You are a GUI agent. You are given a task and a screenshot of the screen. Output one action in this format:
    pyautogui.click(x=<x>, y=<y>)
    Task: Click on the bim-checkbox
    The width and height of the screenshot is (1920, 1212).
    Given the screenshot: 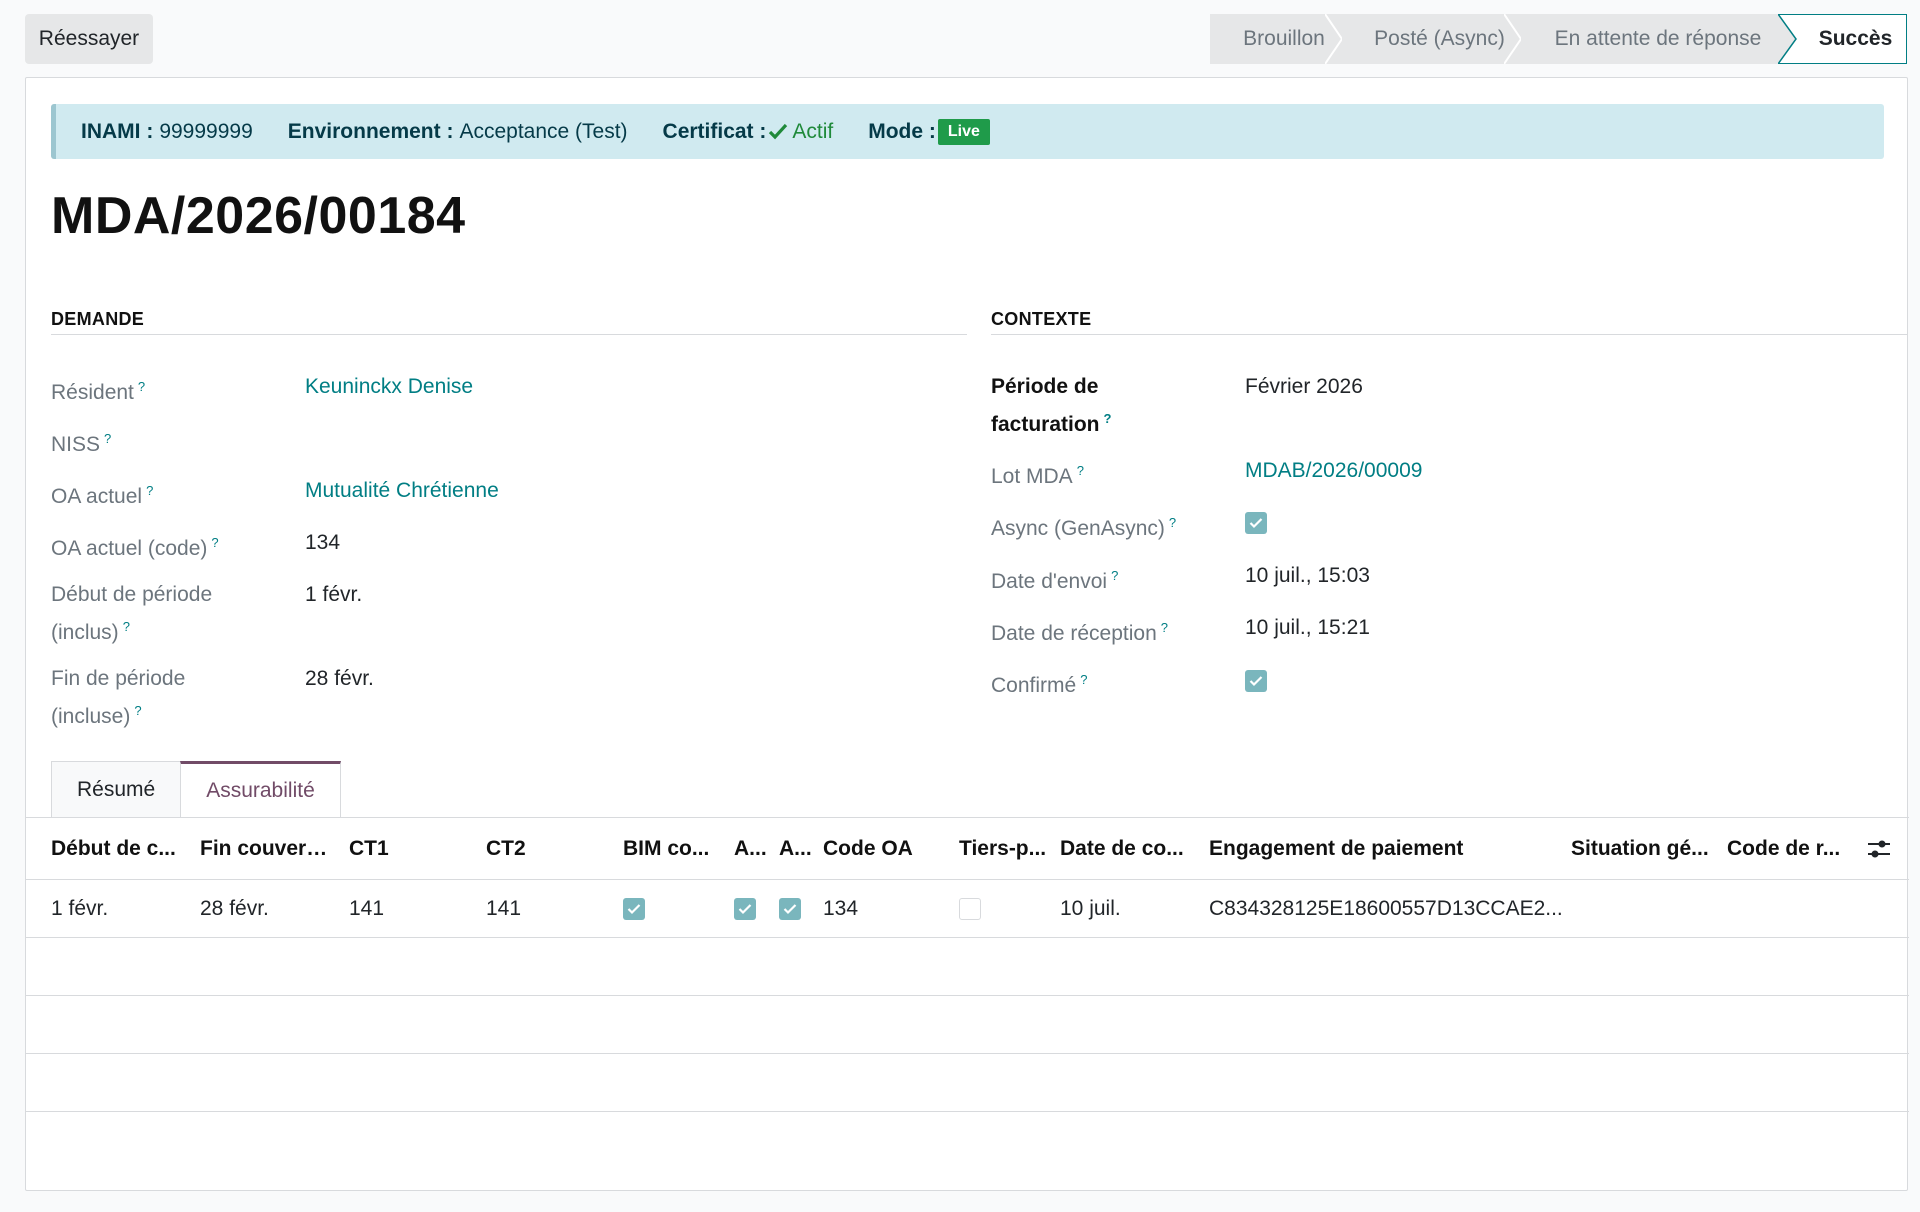 What is the action you would take?
    pyautogui.click(x=634, y=909)
    